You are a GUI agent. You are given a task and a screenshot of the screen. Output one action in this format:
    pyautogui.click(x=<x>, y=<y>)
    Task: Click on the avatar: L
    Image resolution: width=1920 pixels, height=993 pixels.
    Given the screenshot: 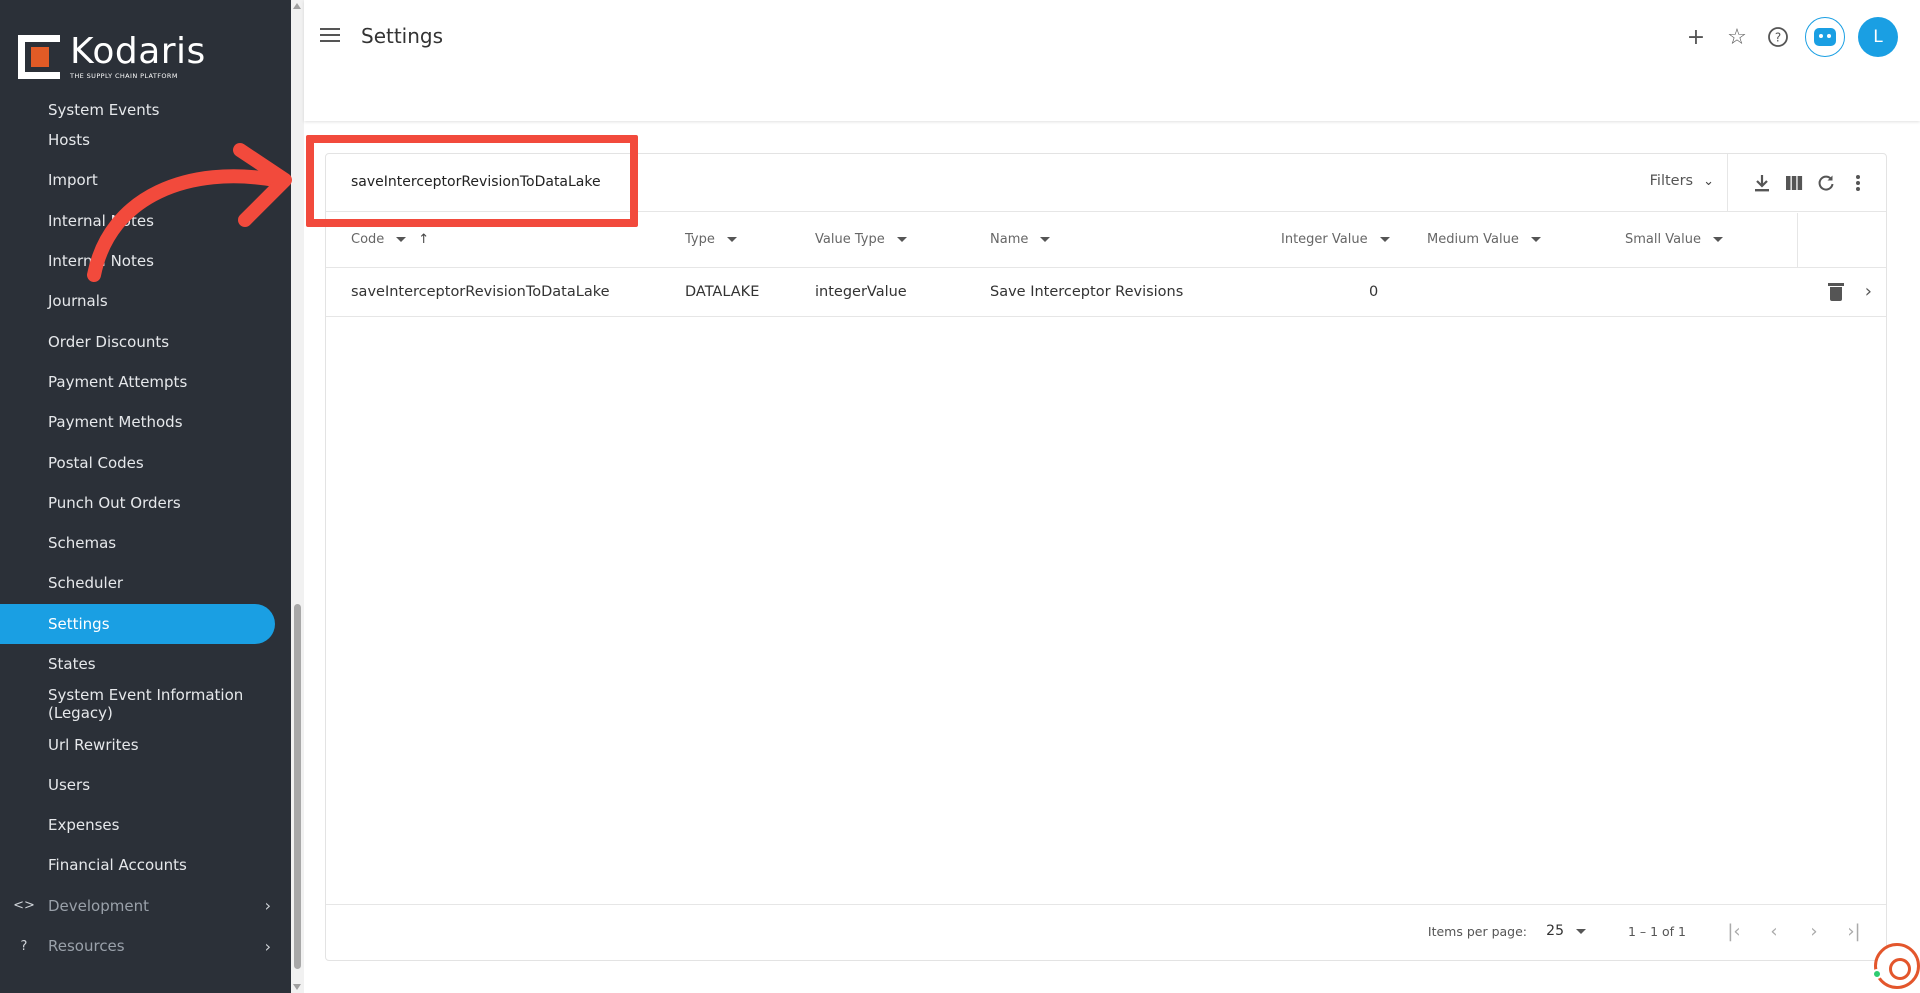 What is the action you would take?
    pyautogui.click(x=1878, y=37)
    